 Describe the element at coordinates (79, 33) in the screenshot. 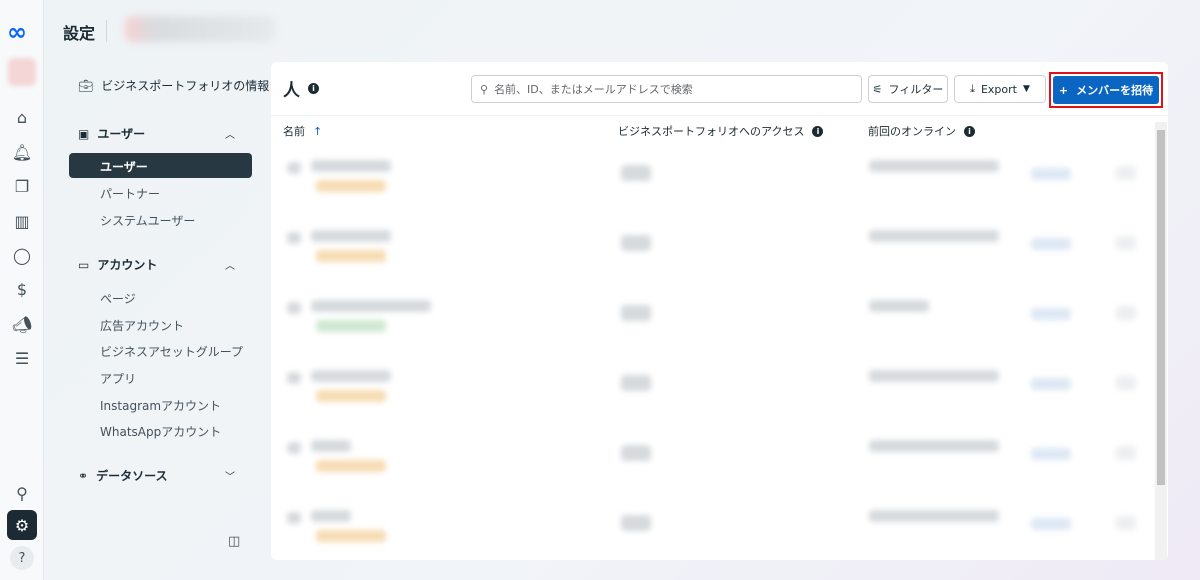

I see `page-title: 設定` at that location.